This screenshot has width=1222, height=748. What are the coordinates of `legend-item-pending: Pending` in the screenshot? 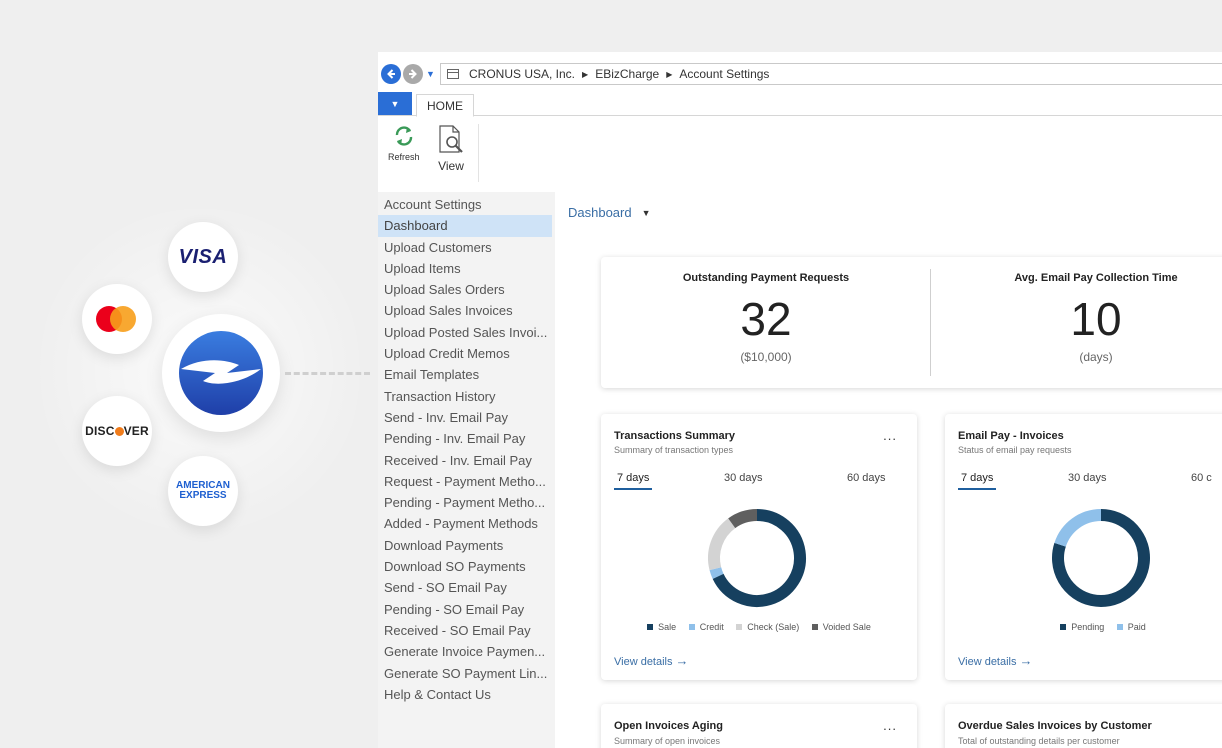 It's located at (1082, 627).